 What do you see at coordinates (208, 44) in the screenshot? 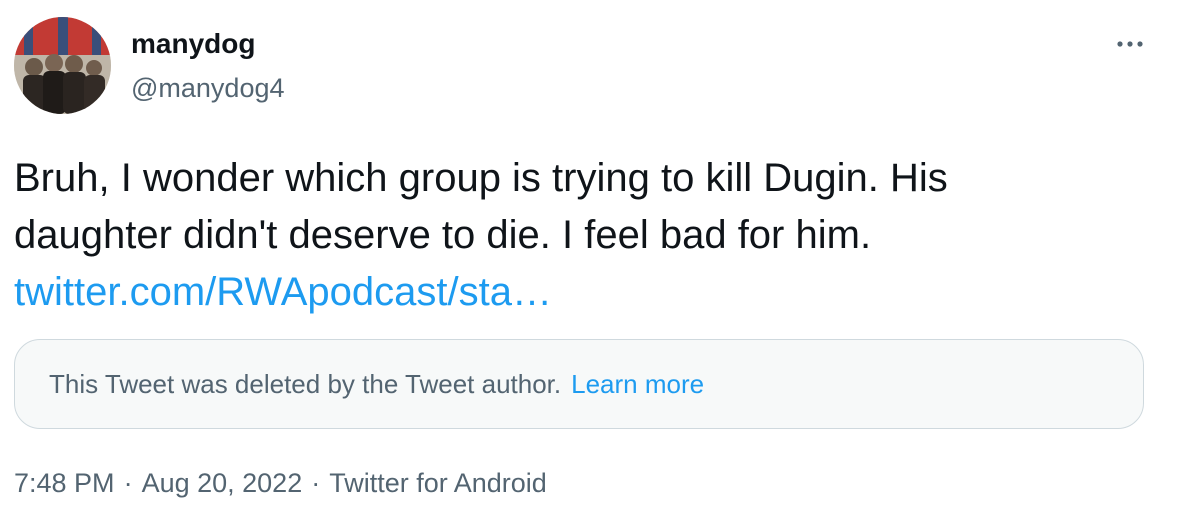
I see `author-display-name: manydog` at bounding box center [208, 44].